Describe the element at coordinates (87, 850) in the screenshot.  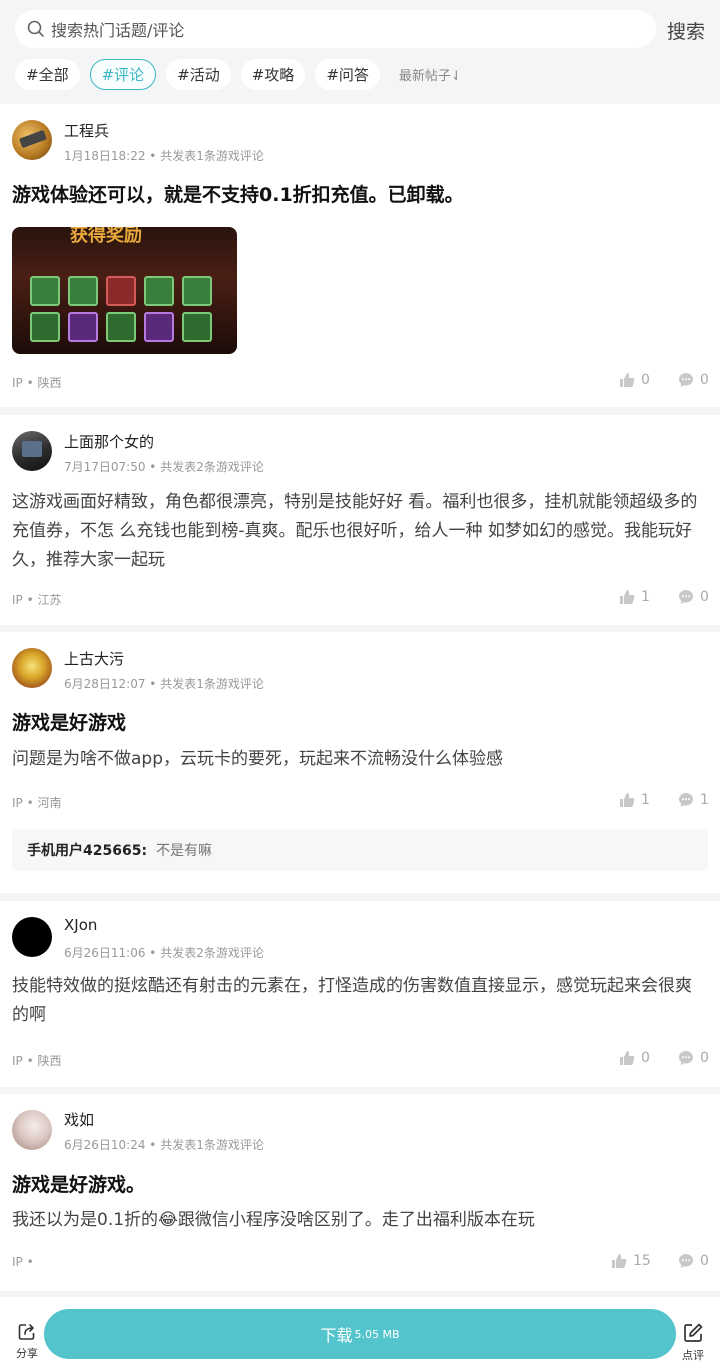
I see `reply-username: 手机用户425665:` at that location.